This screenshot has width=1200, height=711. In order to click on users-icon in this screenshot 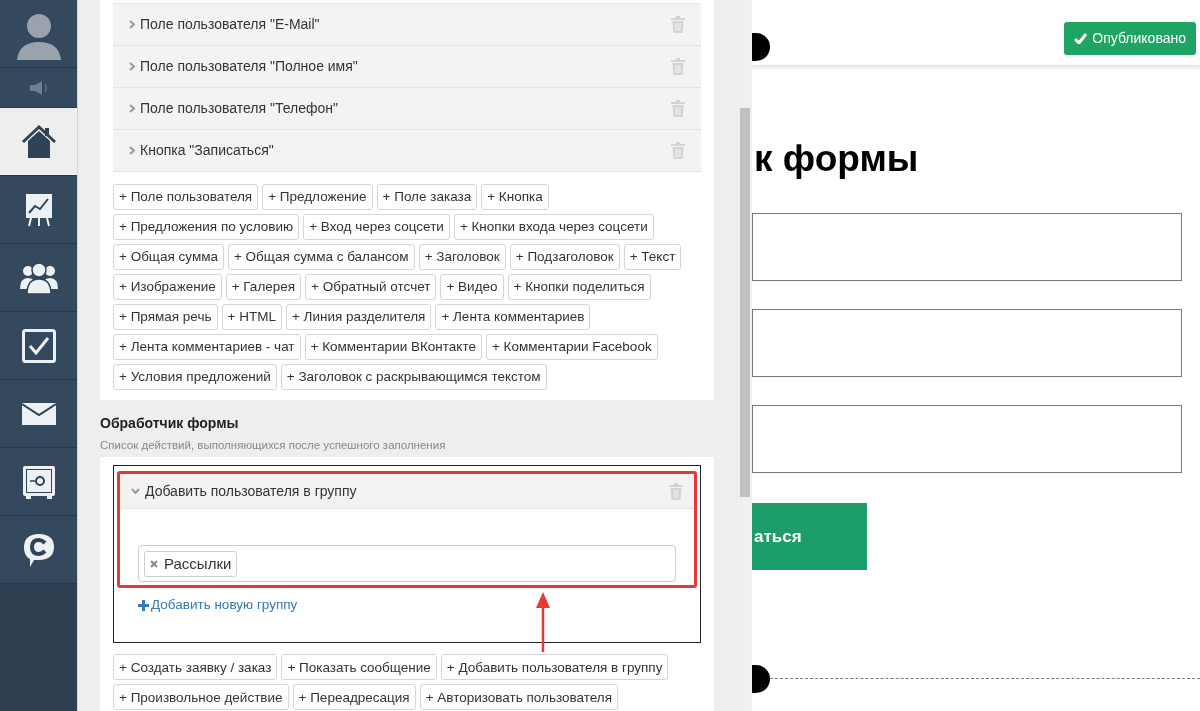, I will do `click(38, 277)`.